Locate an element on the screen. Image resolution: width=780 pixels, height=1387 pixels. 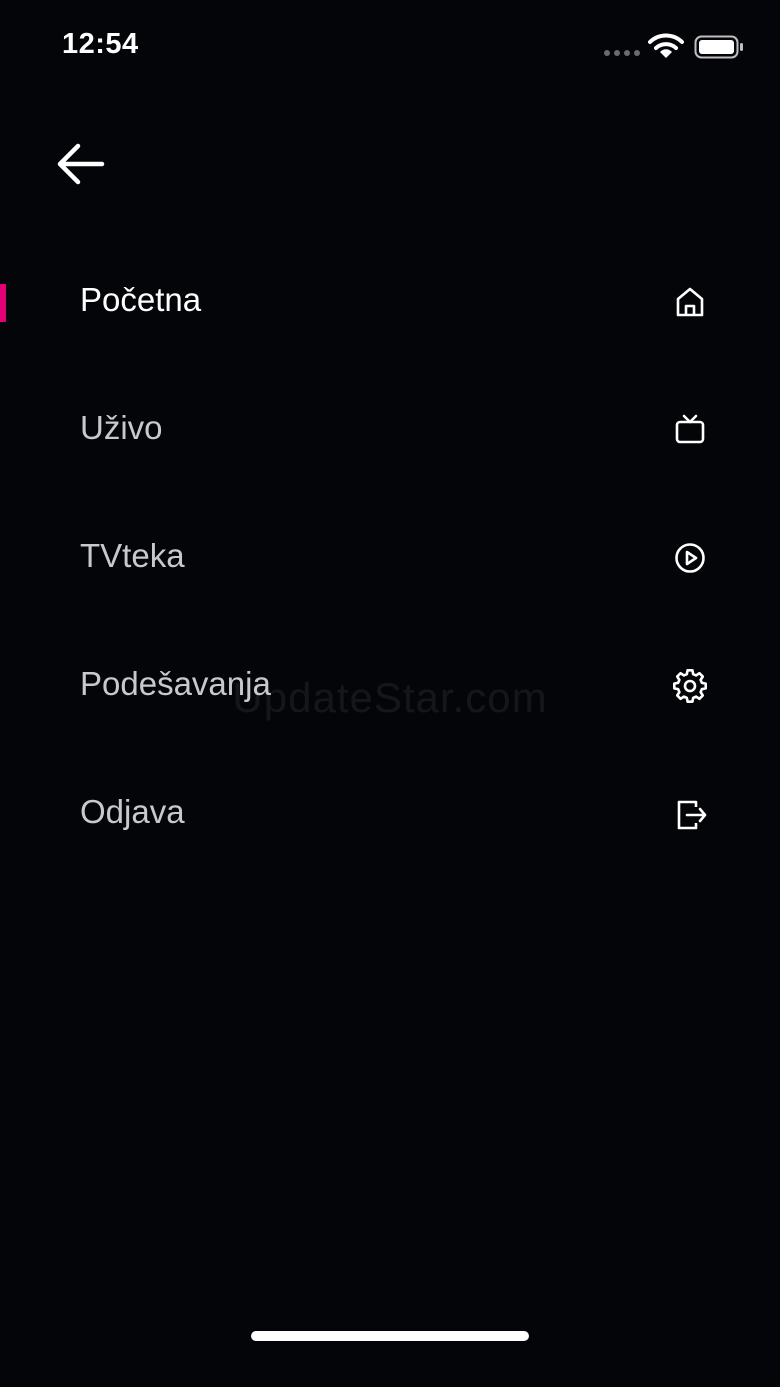
status-time: 12:54 is located at coordinates (100, 44).